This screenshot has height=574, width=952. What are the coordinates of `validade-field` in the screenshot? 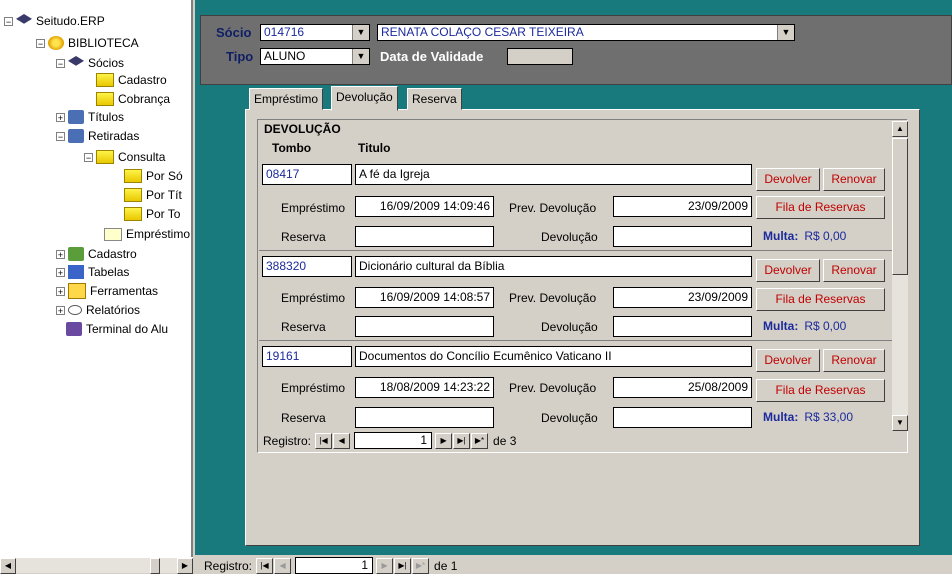 It's located at (540, 56).